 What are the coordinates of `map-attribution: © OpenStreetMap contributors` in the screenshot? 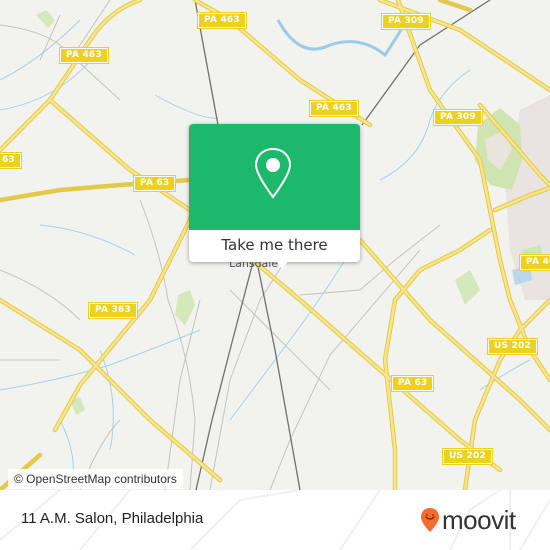 It's located at (95, 479).